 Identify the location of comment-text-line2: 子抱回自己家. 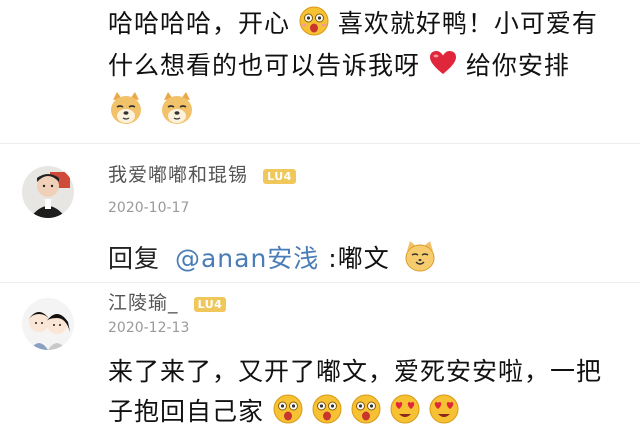
(283, 413).